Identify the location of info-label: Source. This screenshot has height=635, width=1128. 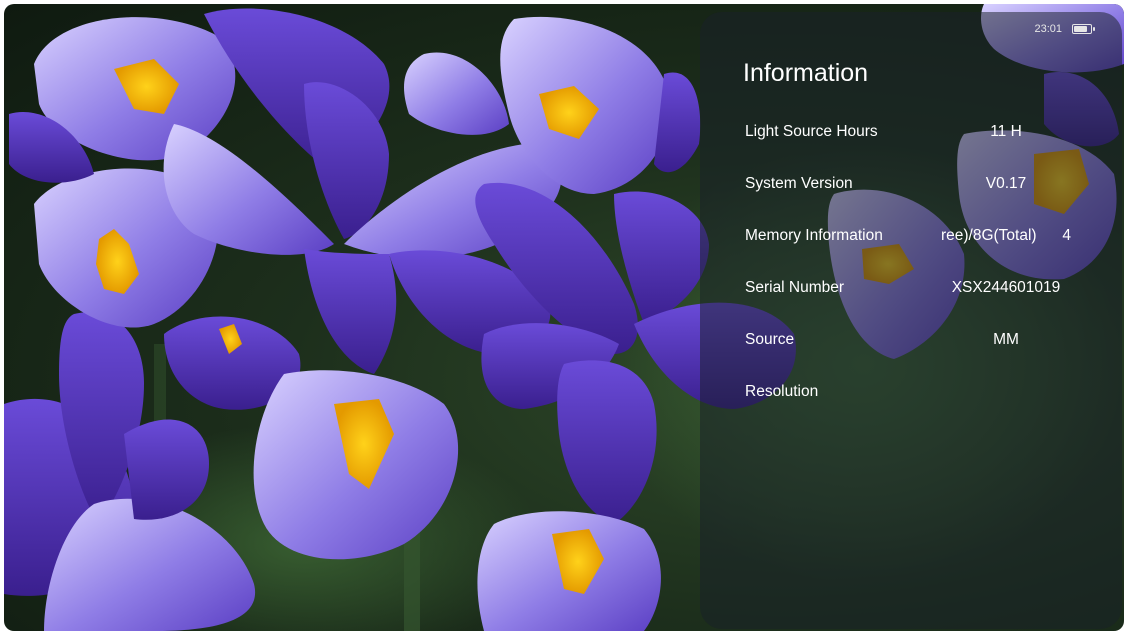
(770, 339).